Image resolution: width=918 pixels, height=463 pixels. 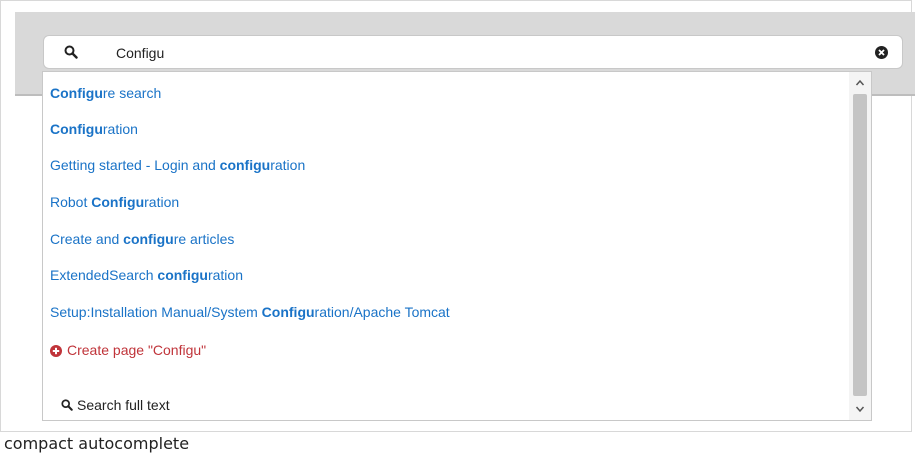 I want to click on clear-icon, so click(x=881, y=52).